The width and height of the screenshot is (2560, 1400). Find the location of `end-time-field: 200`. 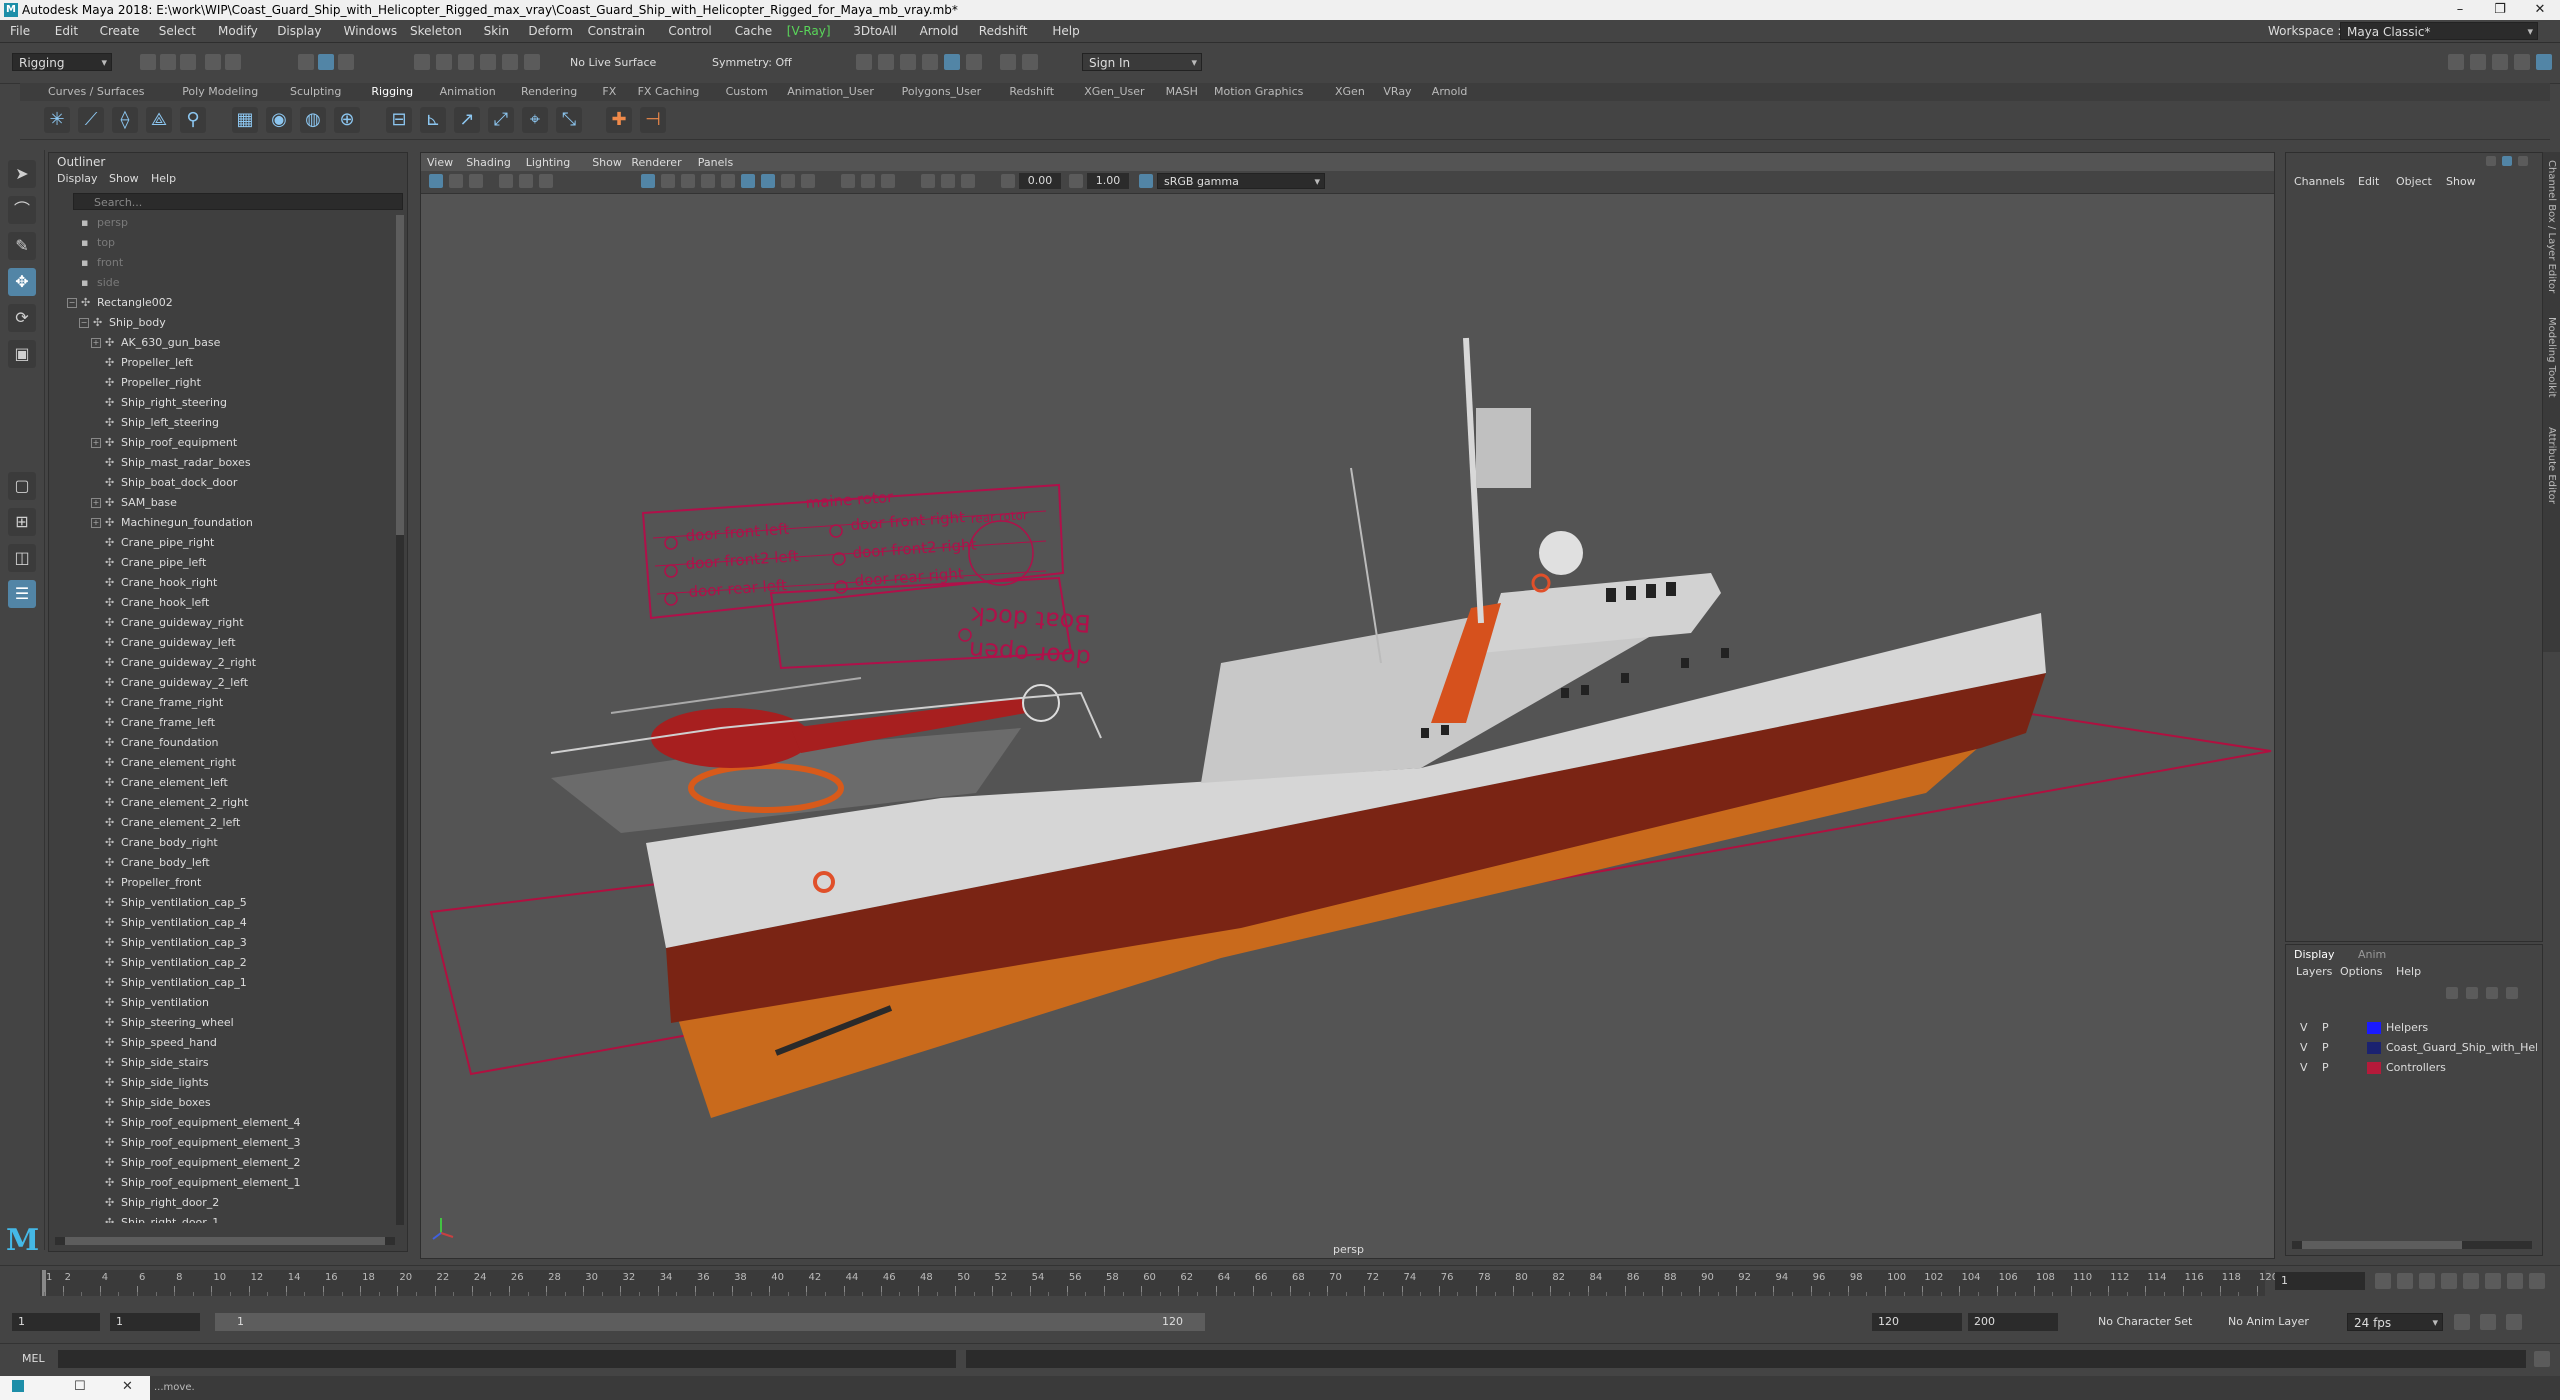

end-time-field: 200 is located at coordinates (2013, 1322).